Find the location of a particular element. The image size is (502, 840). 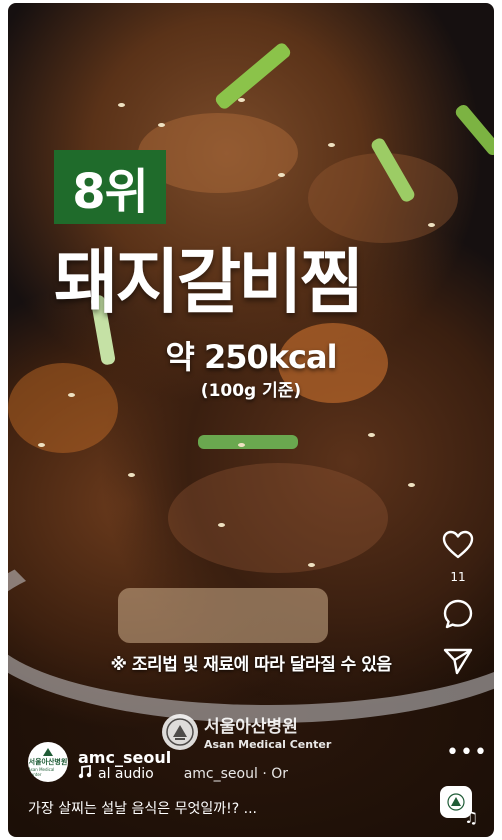

calorie-basis: (100g 기준) is located at coordinates (251, 391).